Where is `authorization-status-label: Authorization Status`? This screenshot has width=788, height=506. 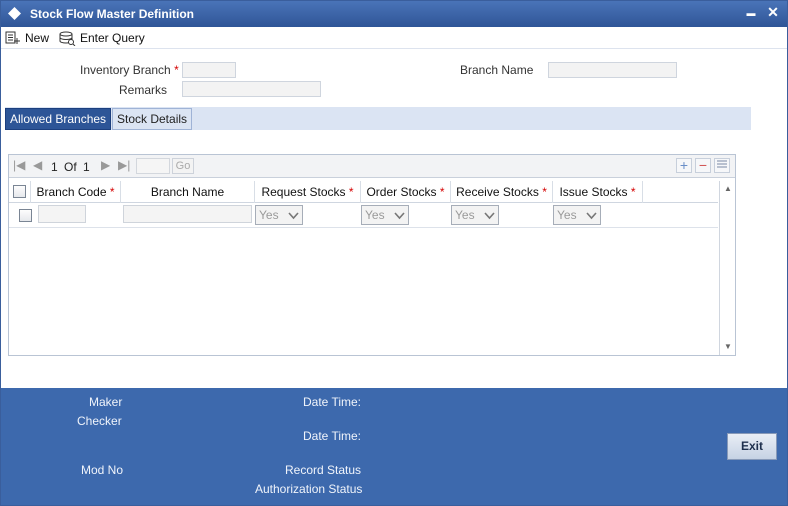
authorization-status-label: Authorization Status is located at coordinates (309, 489).